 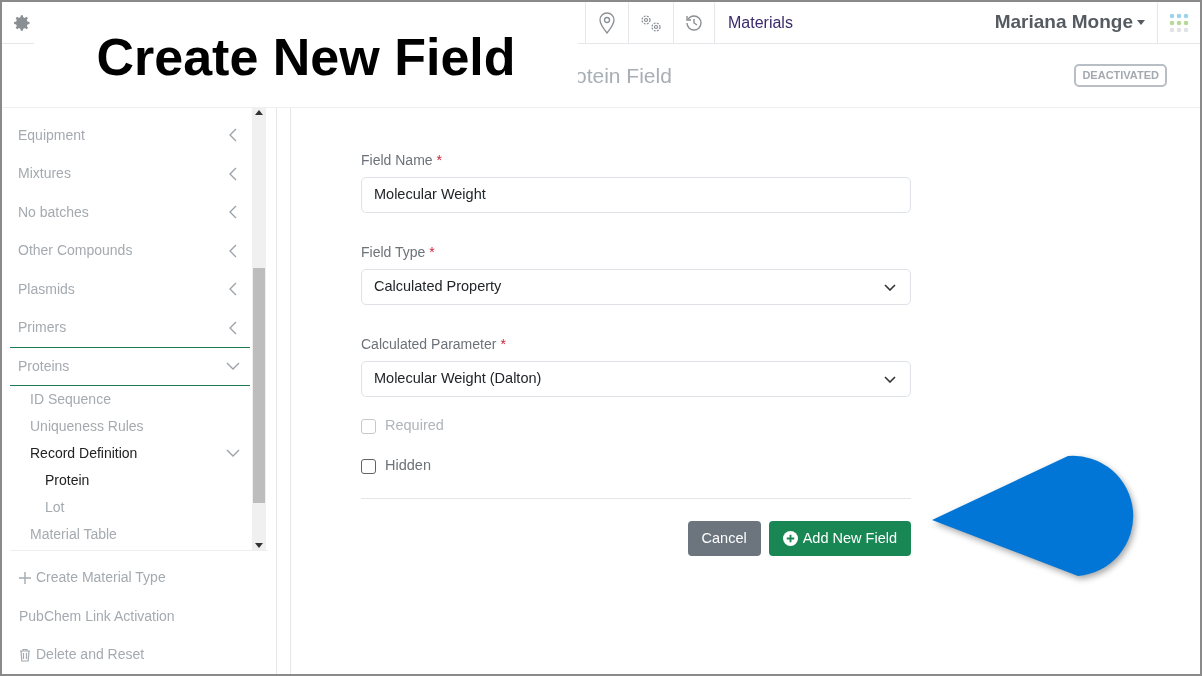 What do you see at coordinates (55, 507) in the screenshot?
I see `sidebar-item: Lot` at bounding box center [55, 507].